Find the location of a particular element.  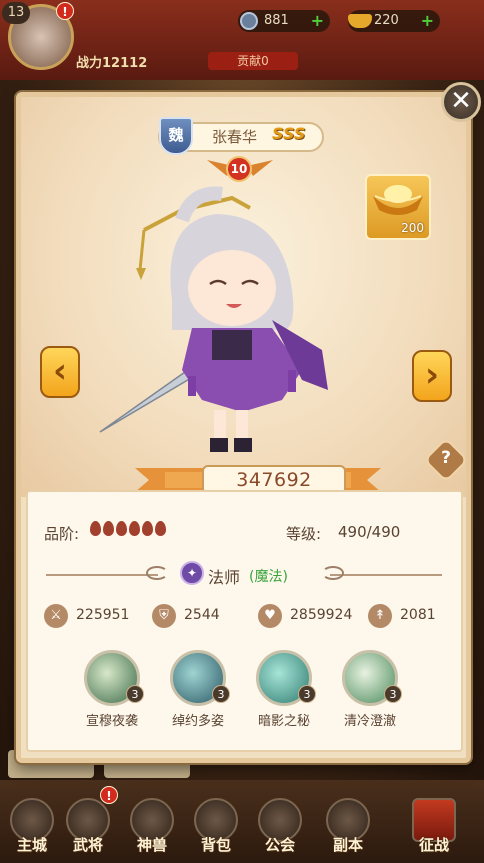

gold-resource: 220 + is located at coordinates (394, 21).